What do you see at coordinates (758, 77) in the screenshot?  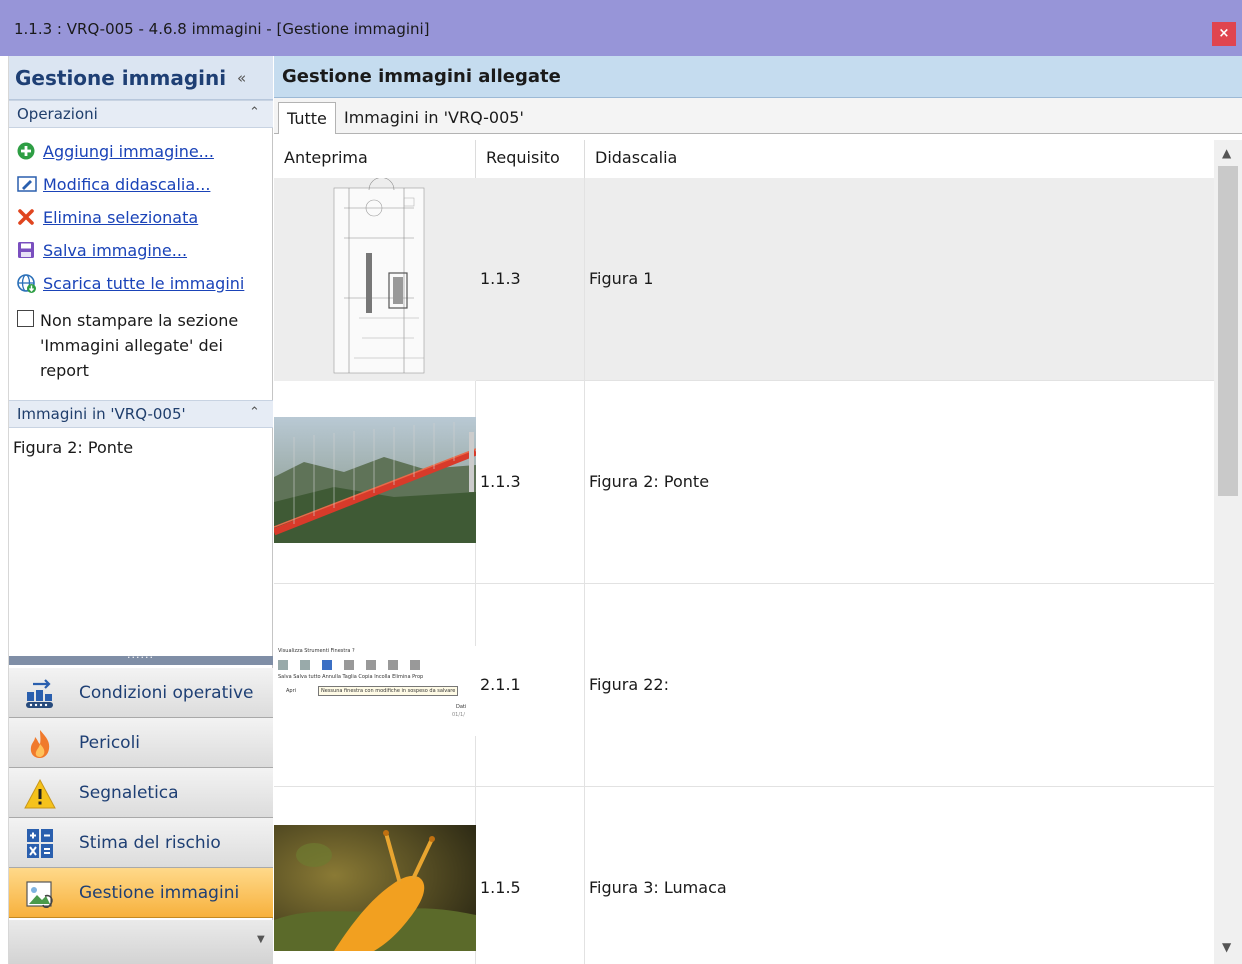 I see `main-header: Gestione immagini allegate` at bounding box center [758, 77].